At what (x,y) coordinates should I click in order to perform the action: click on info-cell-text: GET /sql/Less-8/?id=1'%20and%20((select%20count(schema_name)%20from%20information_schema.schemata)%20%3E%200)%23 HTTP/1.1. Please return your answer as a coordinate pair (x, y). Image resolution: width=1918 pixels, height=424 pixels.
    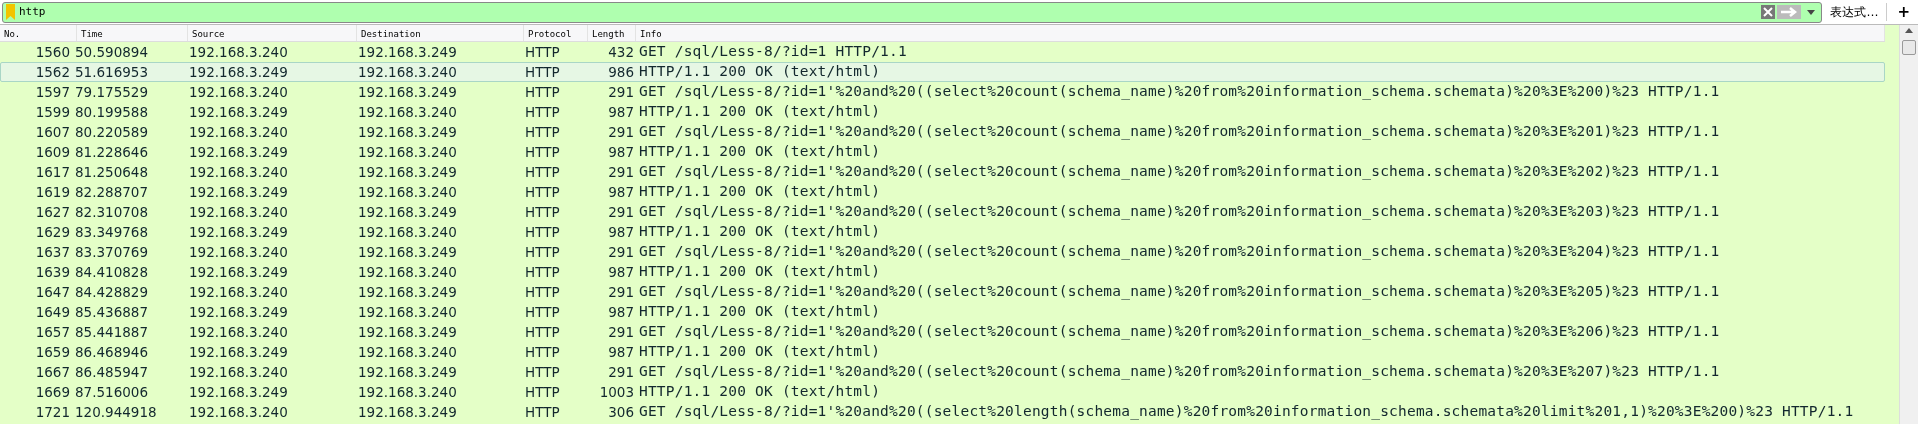
    Looking at the image, I should click on (1179, 92).